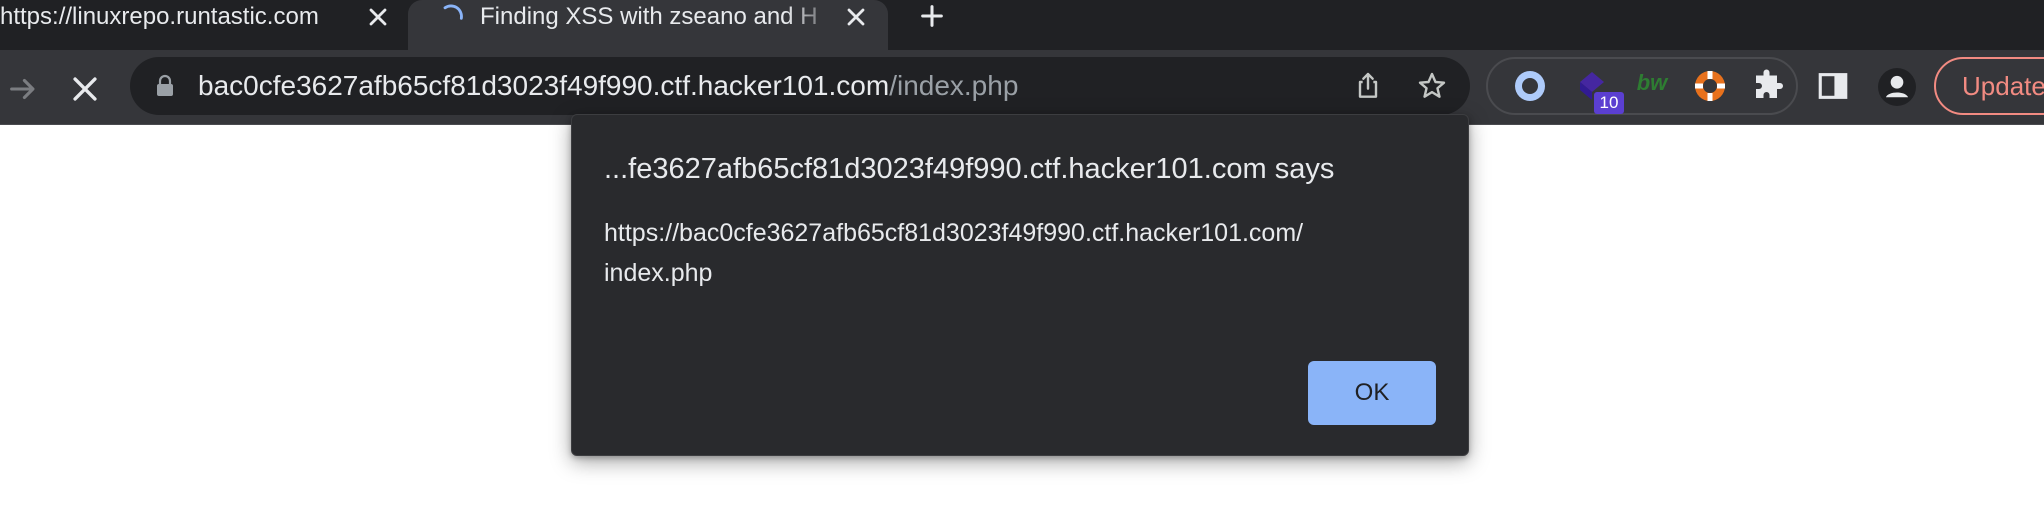 The image size is (2044, 524). Describe the element at coordinates (1530, 86) in the screenshot. I see `ring-extension-icon` at that location.